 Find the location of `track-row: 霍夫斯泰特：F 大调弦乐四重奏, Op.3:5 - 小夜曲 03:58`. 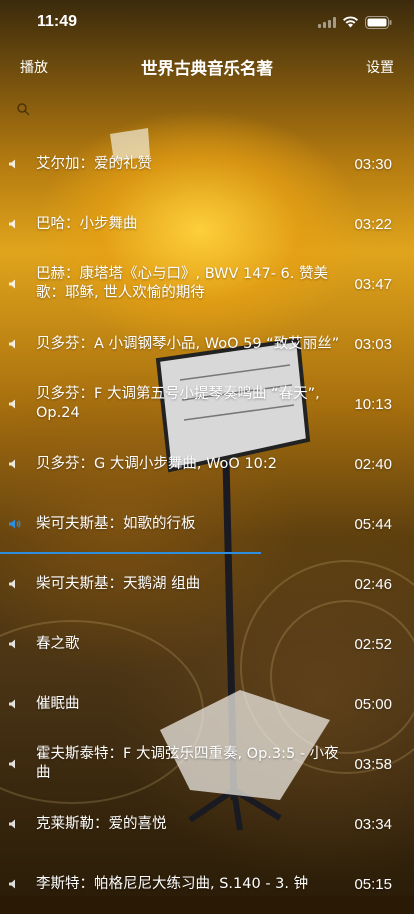

track-row: 霍夫斯泰特：F 大调弦乐四重奏, Op.3:5 - 小夜曲 03:58 is located at coordinates (207, 764).